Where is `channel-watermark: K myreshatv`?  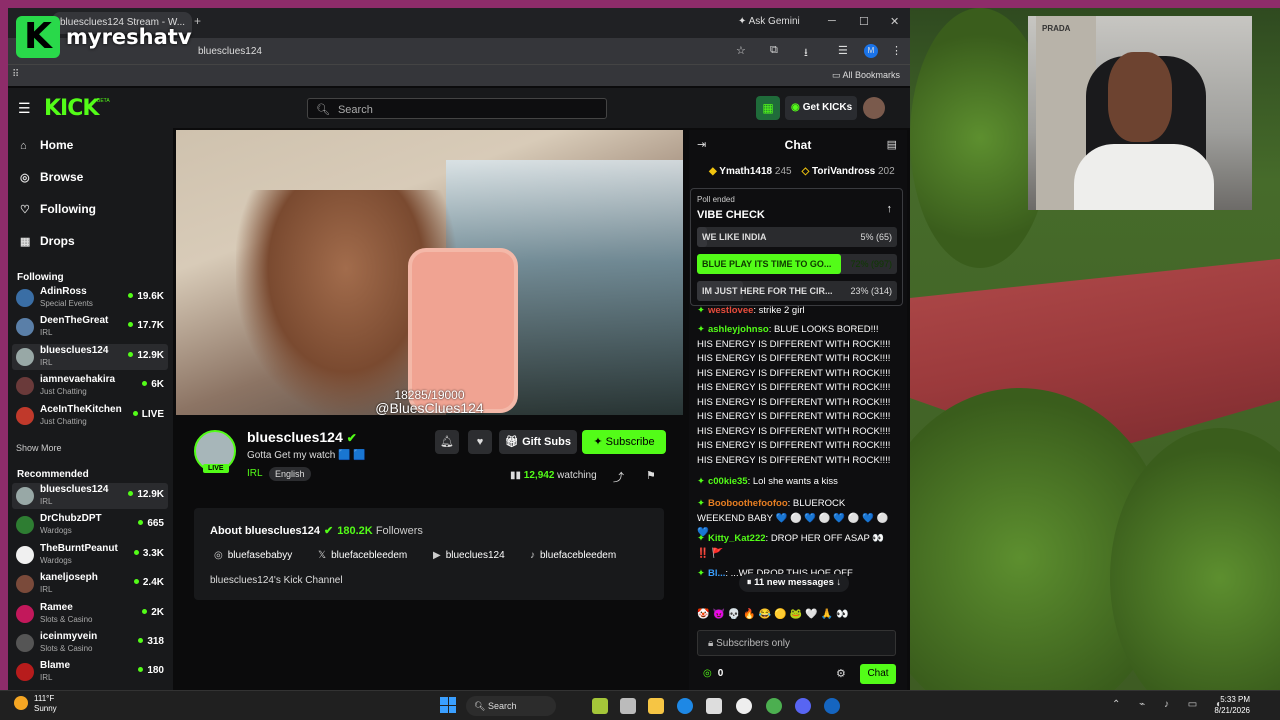
channel-watermark: K myreshatv is located at coordinates (104, 37).